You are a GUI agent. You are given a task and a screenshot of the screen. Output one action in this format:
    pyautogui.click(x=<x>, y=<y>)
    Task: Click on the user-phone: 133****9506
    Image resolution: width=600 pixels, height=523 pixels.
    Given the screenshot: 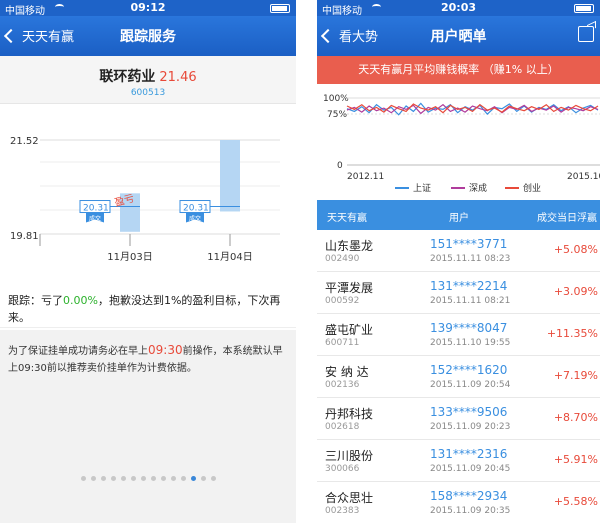 What is the action you would take?
    pyautogui.click(x=469, y=412)
    